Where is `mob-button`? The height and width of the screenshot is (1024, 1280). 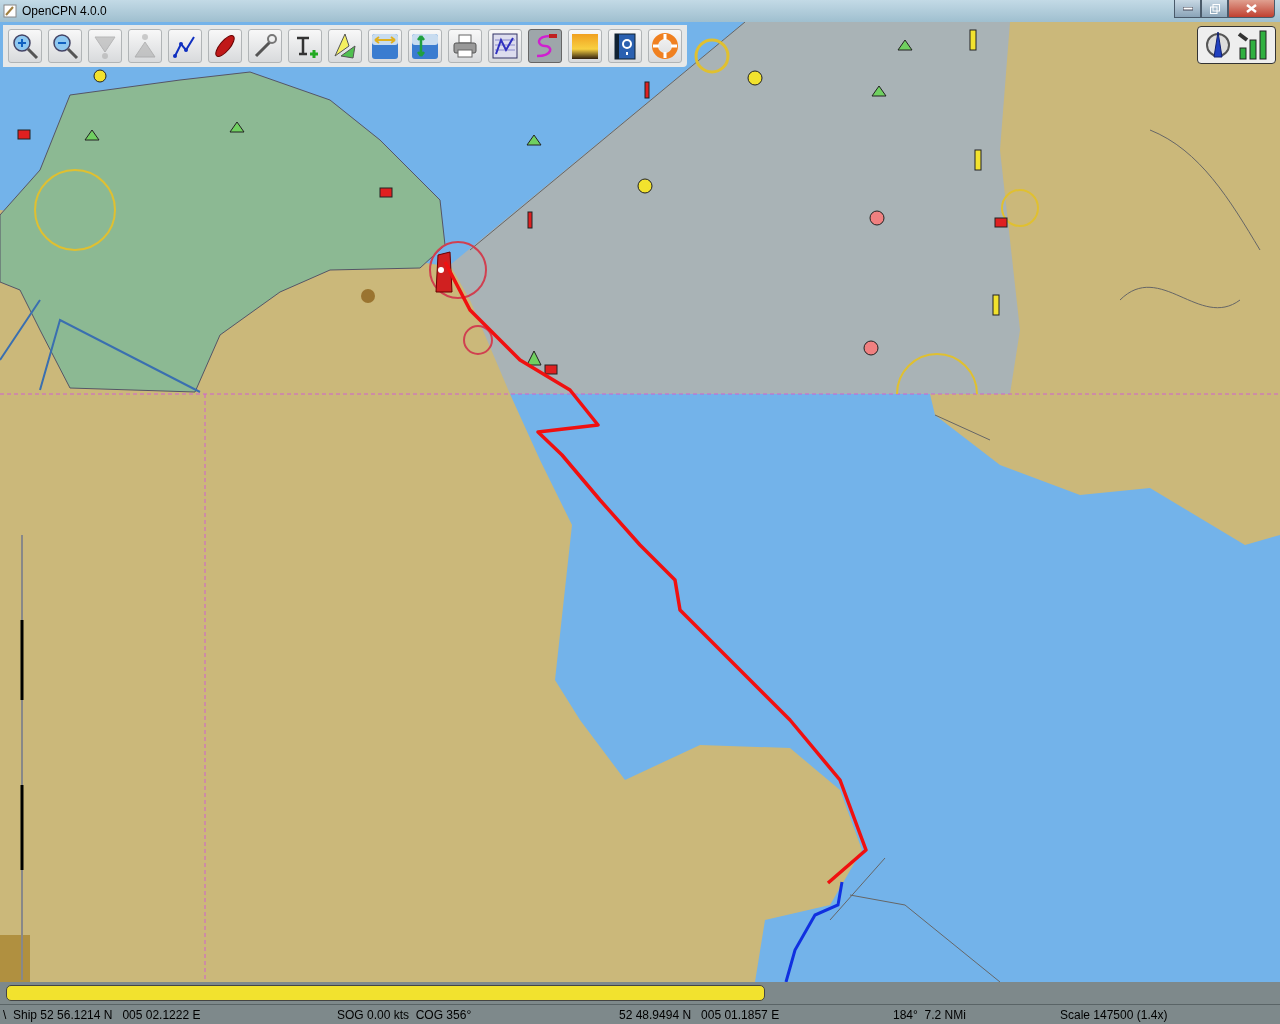 mob-button is located at coordinates (665, 46).